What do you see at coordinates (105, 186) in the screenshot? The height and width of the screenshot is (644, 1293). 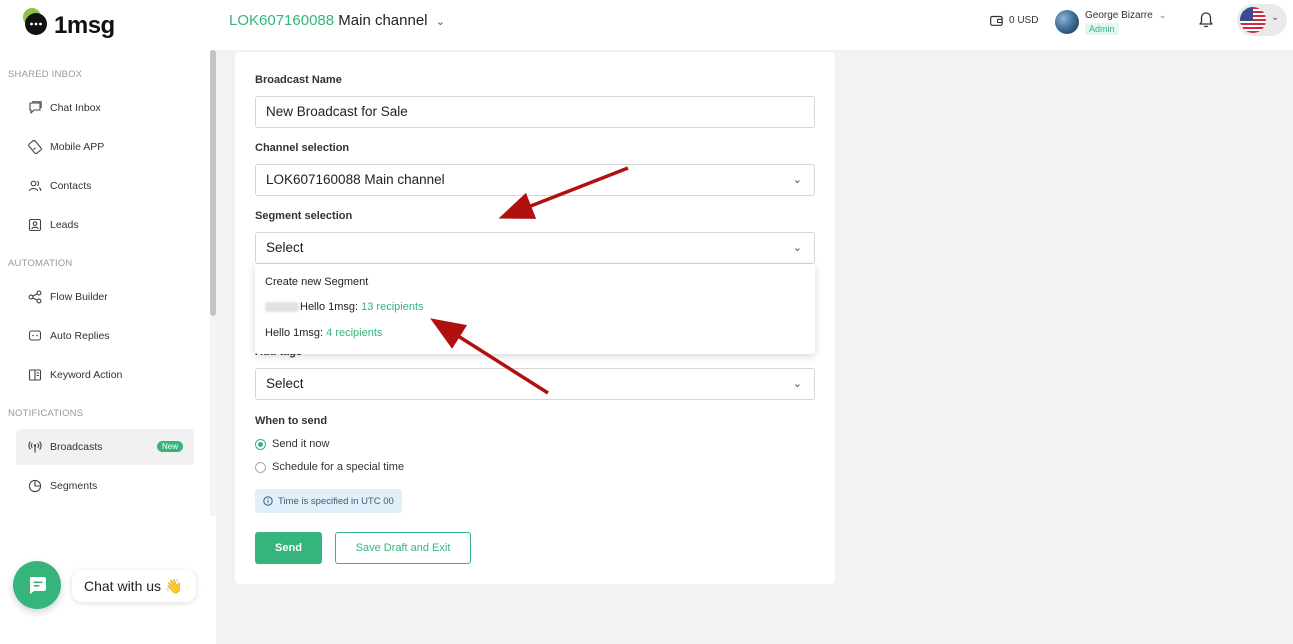 I see `sidebar-item-contacts: Contacts` at bounding box center [105, 186].